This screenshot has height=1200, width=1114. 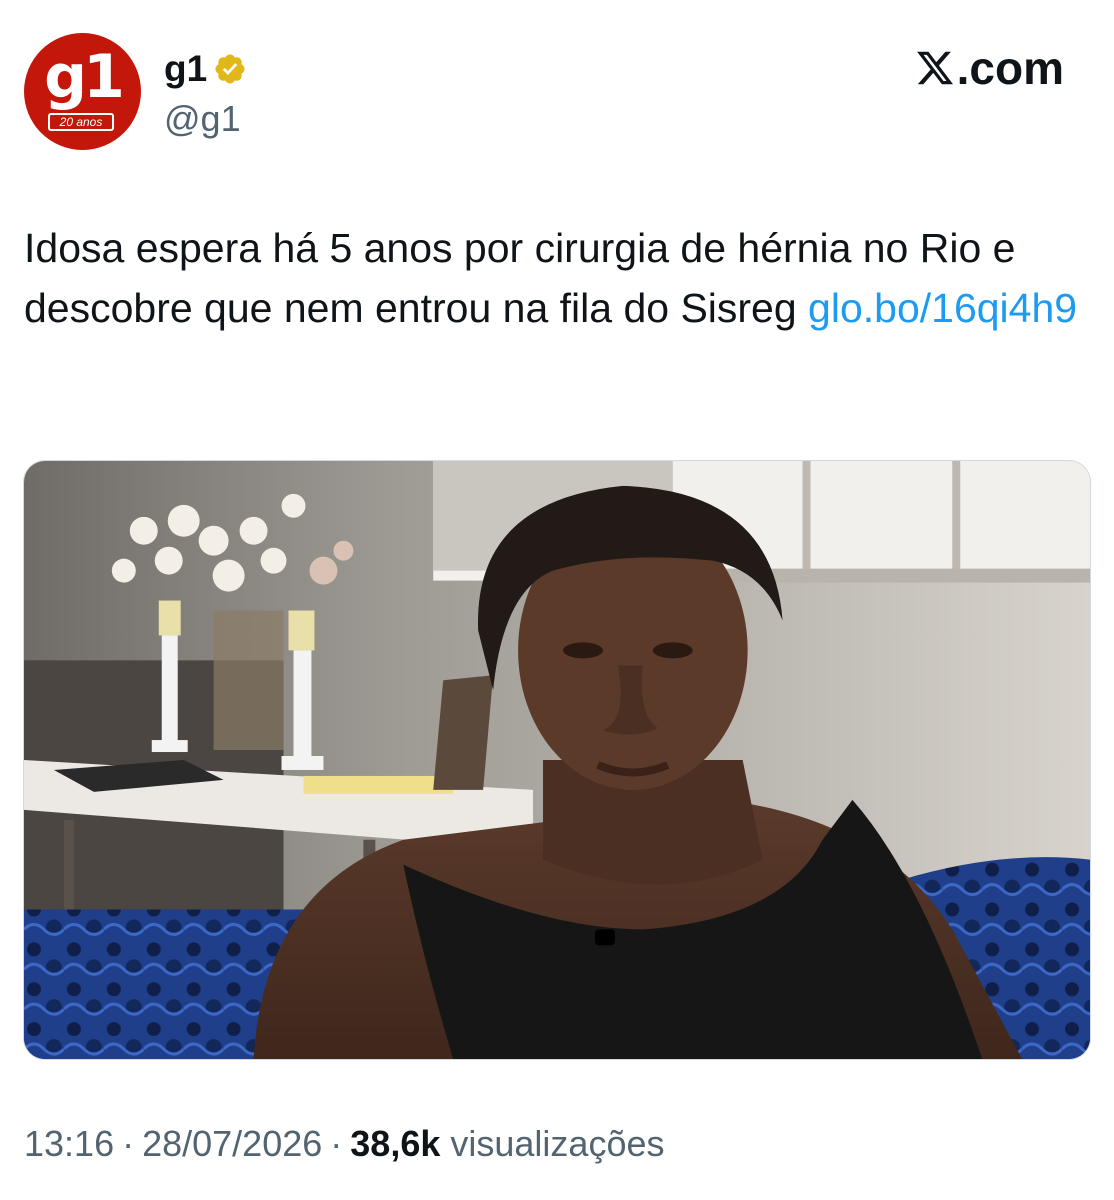 I want to click on verified-badge-icon, so click(x=230, y=69).